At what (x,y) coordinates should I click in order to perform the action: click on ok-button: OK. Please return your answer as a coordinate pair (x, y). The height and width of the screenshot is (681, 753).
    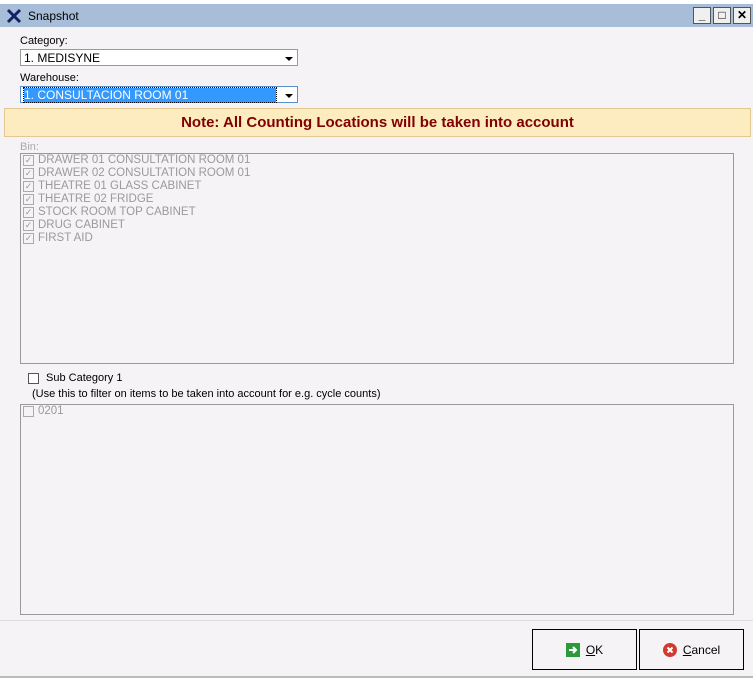
    Looking at the image, I should click on (584, 649).